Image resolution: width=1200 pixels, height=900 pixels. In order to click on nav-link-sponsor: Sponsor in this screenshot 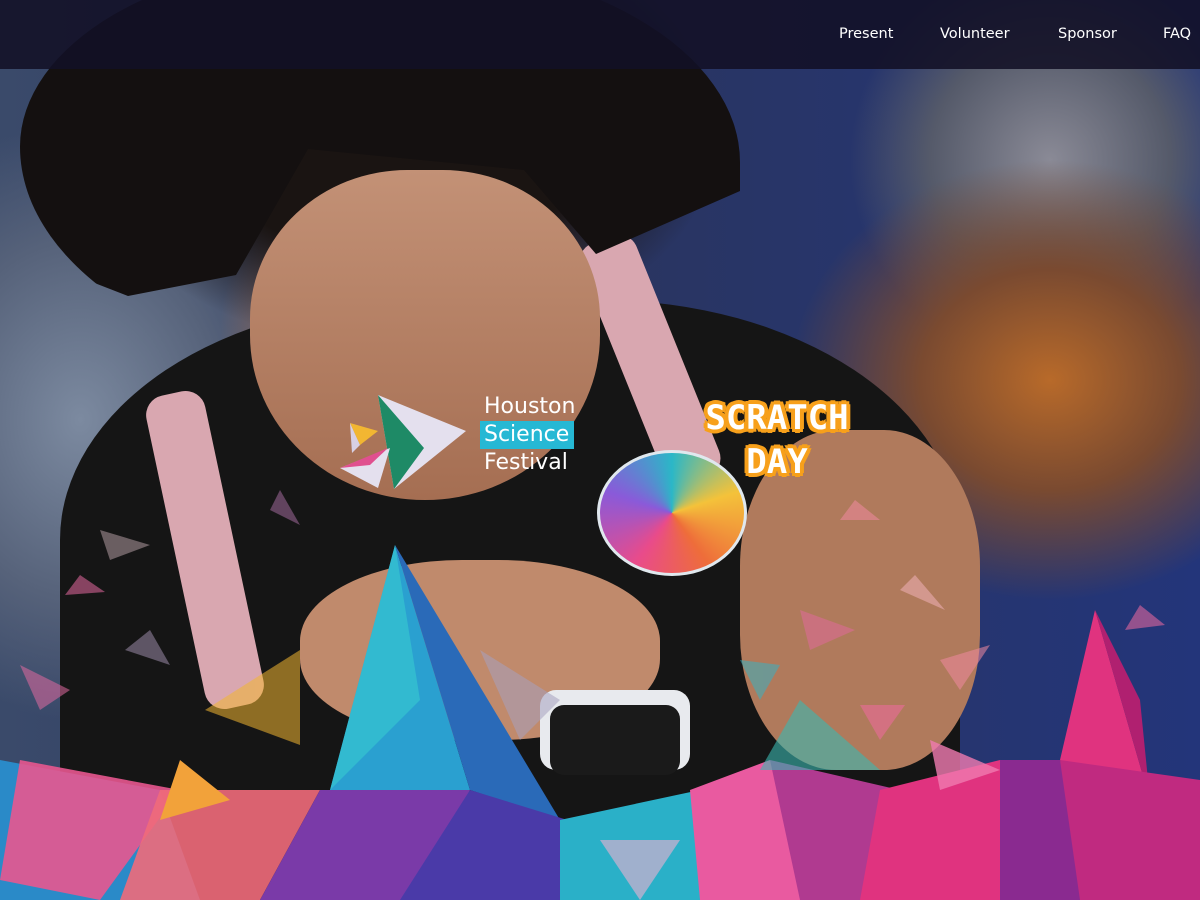, I will do `click(1087, 34)`.